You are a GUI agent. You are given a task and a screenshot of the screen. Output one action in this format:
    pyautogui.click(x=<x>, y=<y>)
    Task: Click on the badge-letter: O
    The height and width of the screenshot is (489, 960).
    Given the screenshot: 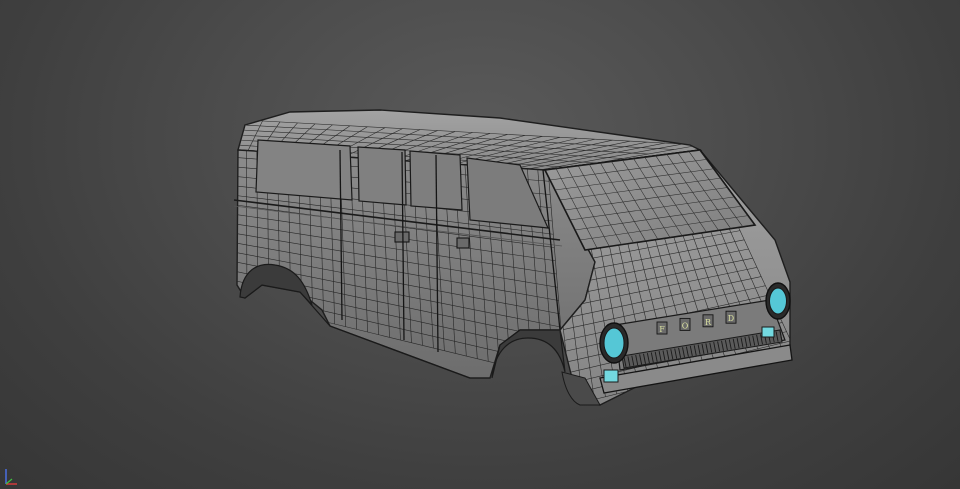 What is the action you would take?
    pyautogui.click(x=685, y=325)
    